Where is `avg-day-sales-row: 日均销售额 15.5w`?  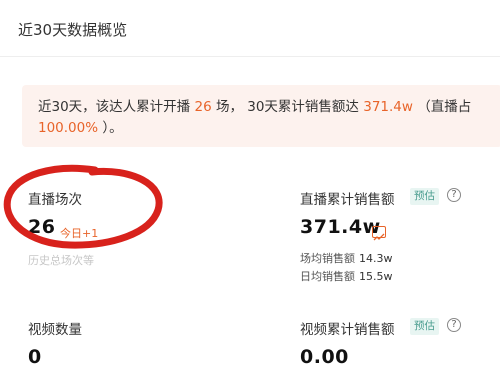
avg-day-sales-row: 日均销售额 15.5w is located at coordinates (346, 276).